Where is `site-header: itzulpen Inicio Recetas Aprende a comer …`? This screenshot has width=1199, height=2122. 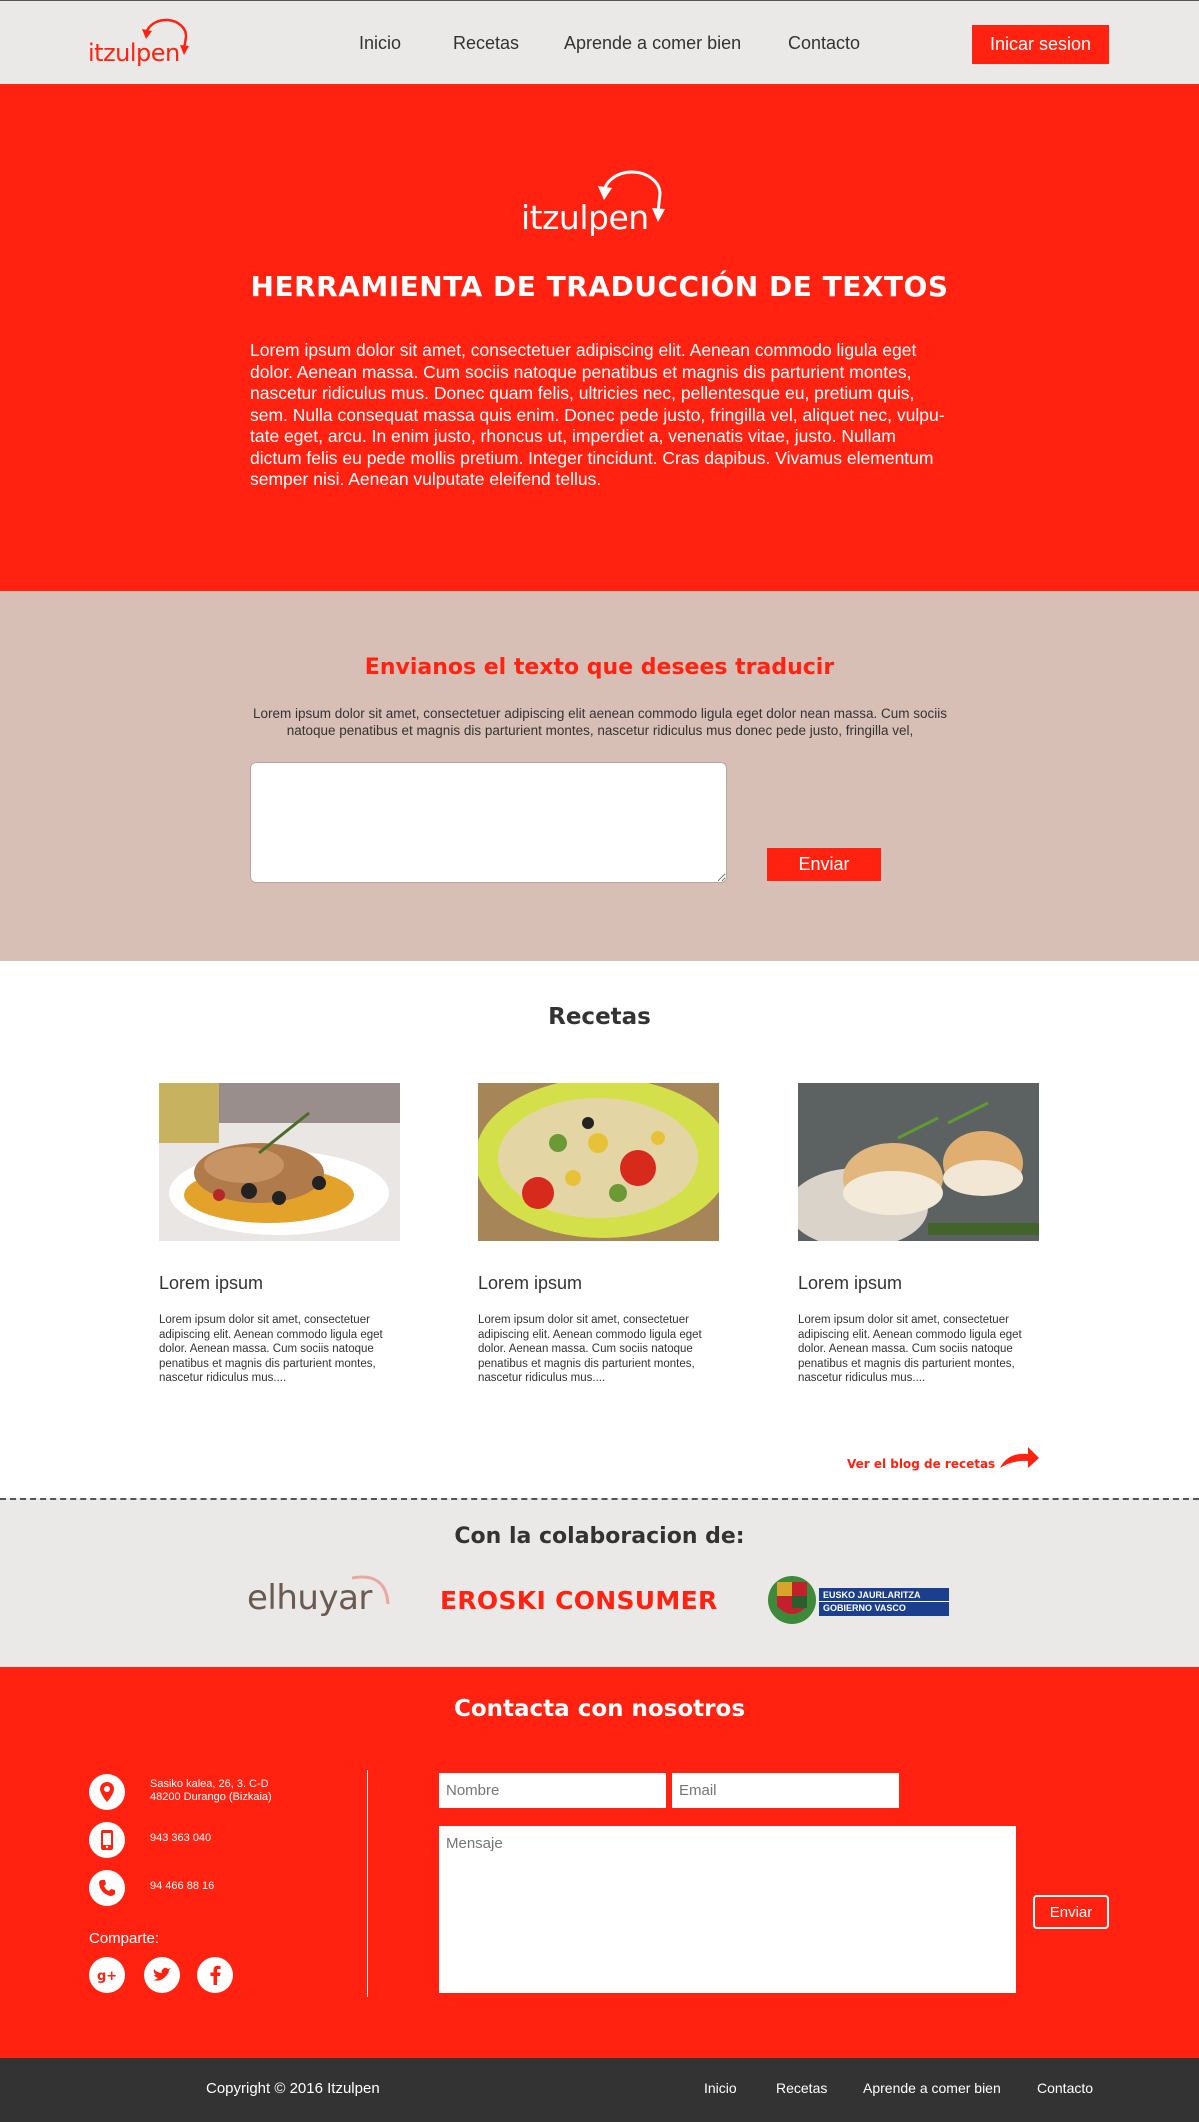
site-header: itzulpen Inicio Recetas Aprende a comer … is located at coordinates (599, 42).